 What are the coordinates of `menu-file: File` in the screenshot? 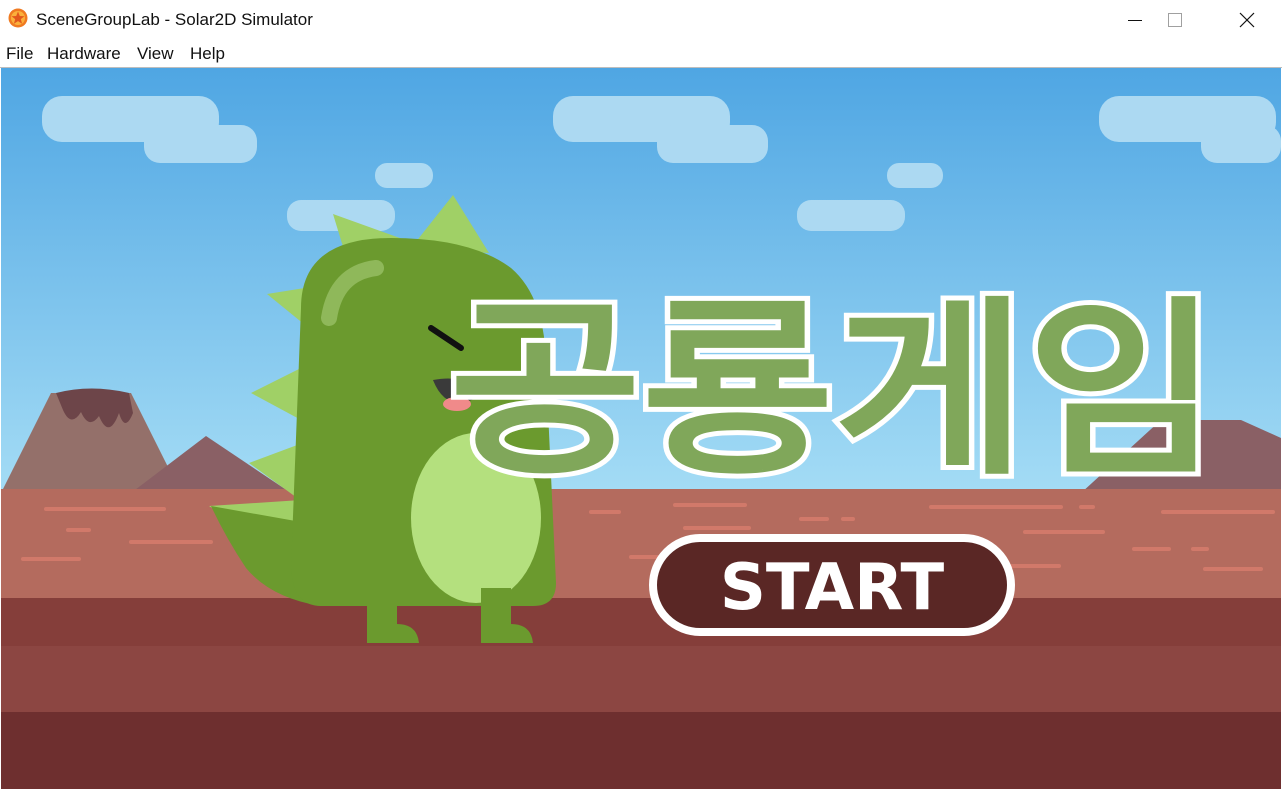 It's located at (19, 54).